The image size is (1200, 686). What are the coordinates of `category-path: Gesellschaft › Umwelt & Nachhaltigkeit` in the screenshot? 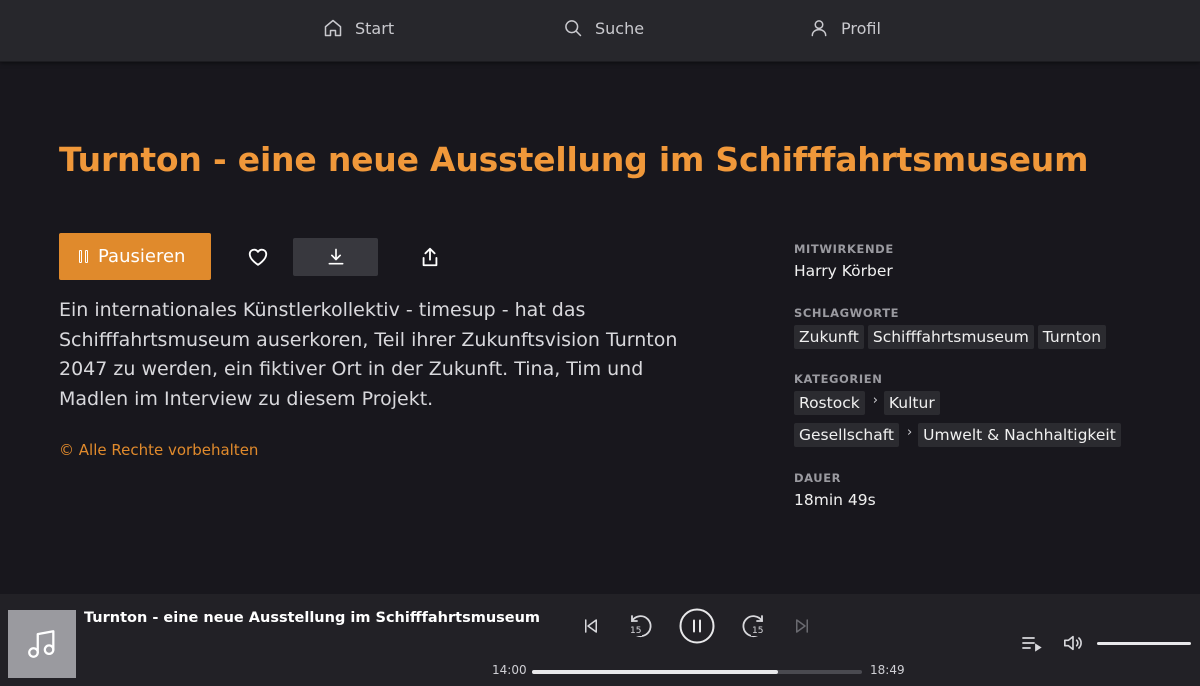 It's located at (984, 435).